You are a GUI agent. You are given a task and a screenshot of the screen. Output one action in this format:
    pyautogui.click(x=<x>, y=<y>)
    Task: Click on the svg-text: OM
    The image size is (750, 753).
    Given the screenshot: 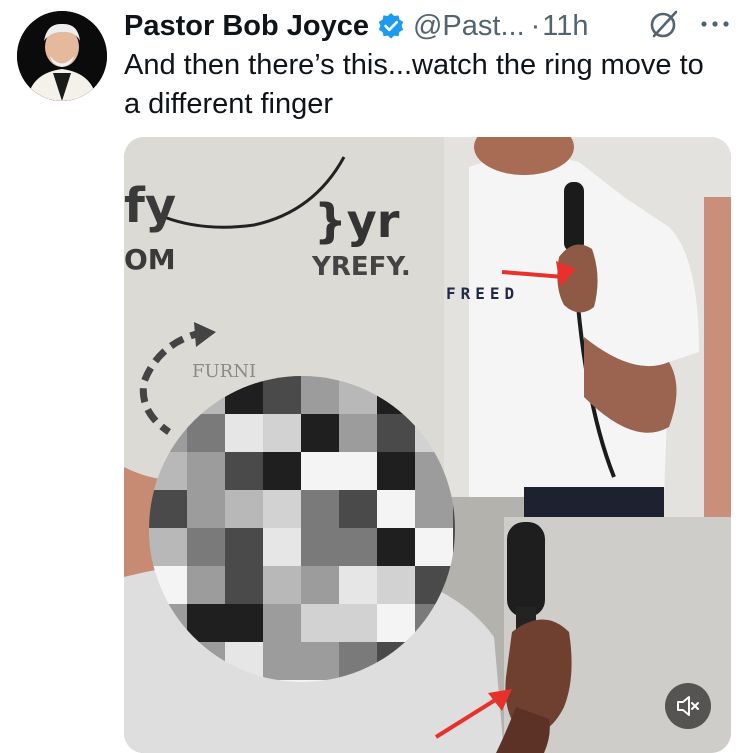 What is the action you would take?
    pyautogui.click(x=150, y=259)
    